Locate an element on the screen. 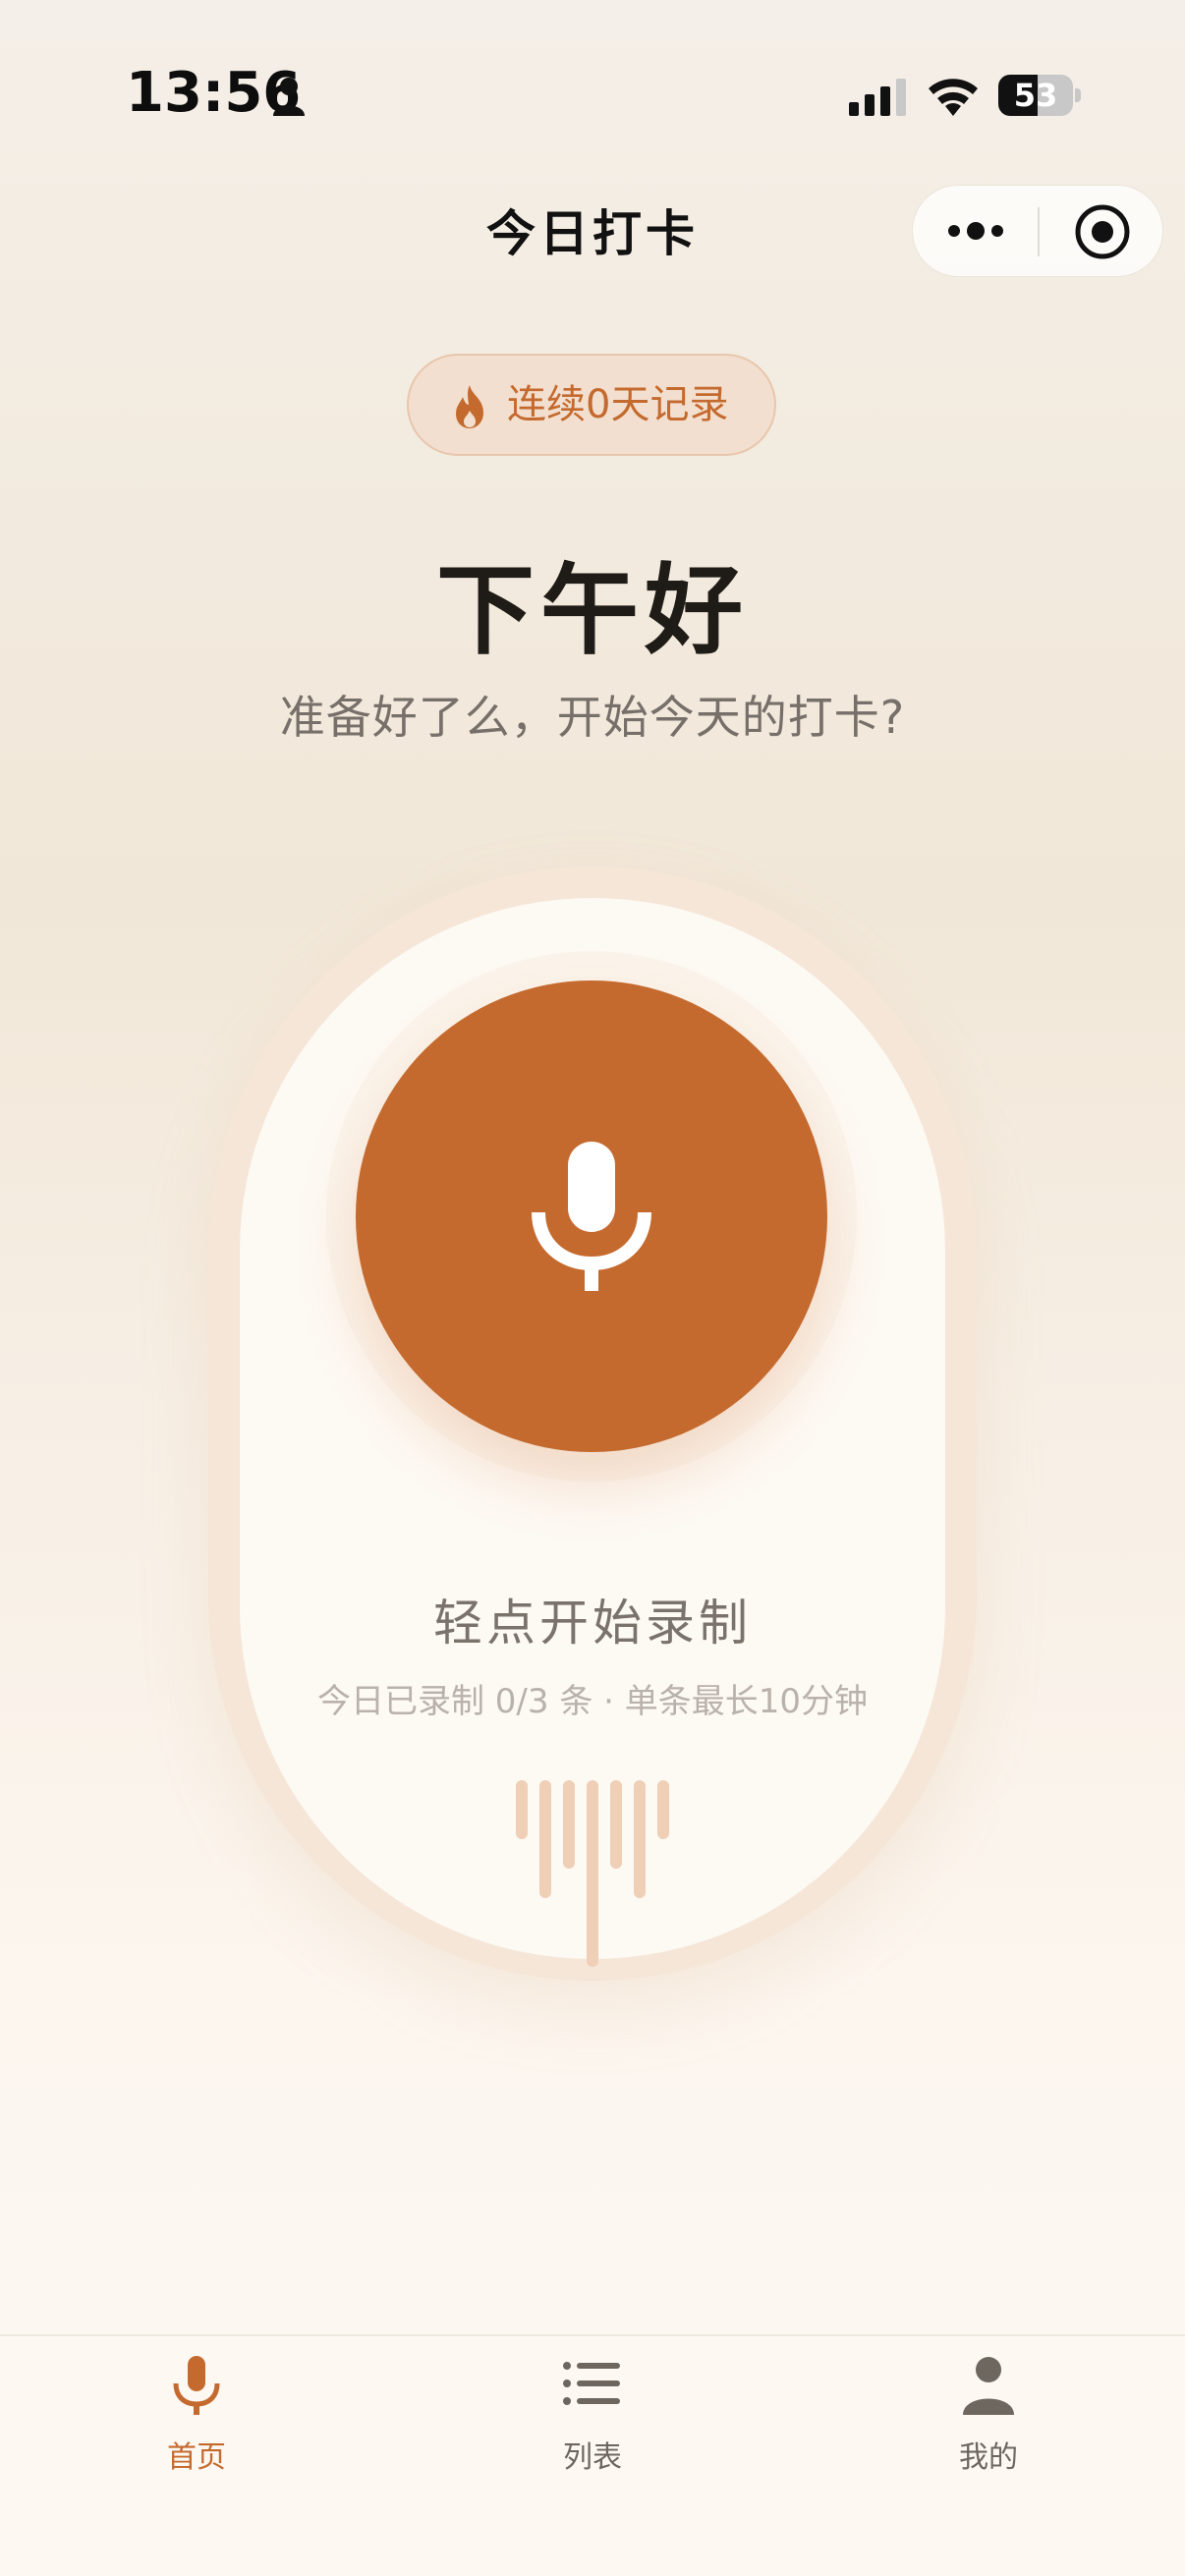 Image resolution: width=1185 pixels, height=2576 pixels. record-count-info: 今日已录制 0/3 条 · 单条最长10分钟 is located at coordinates (592, 1701).